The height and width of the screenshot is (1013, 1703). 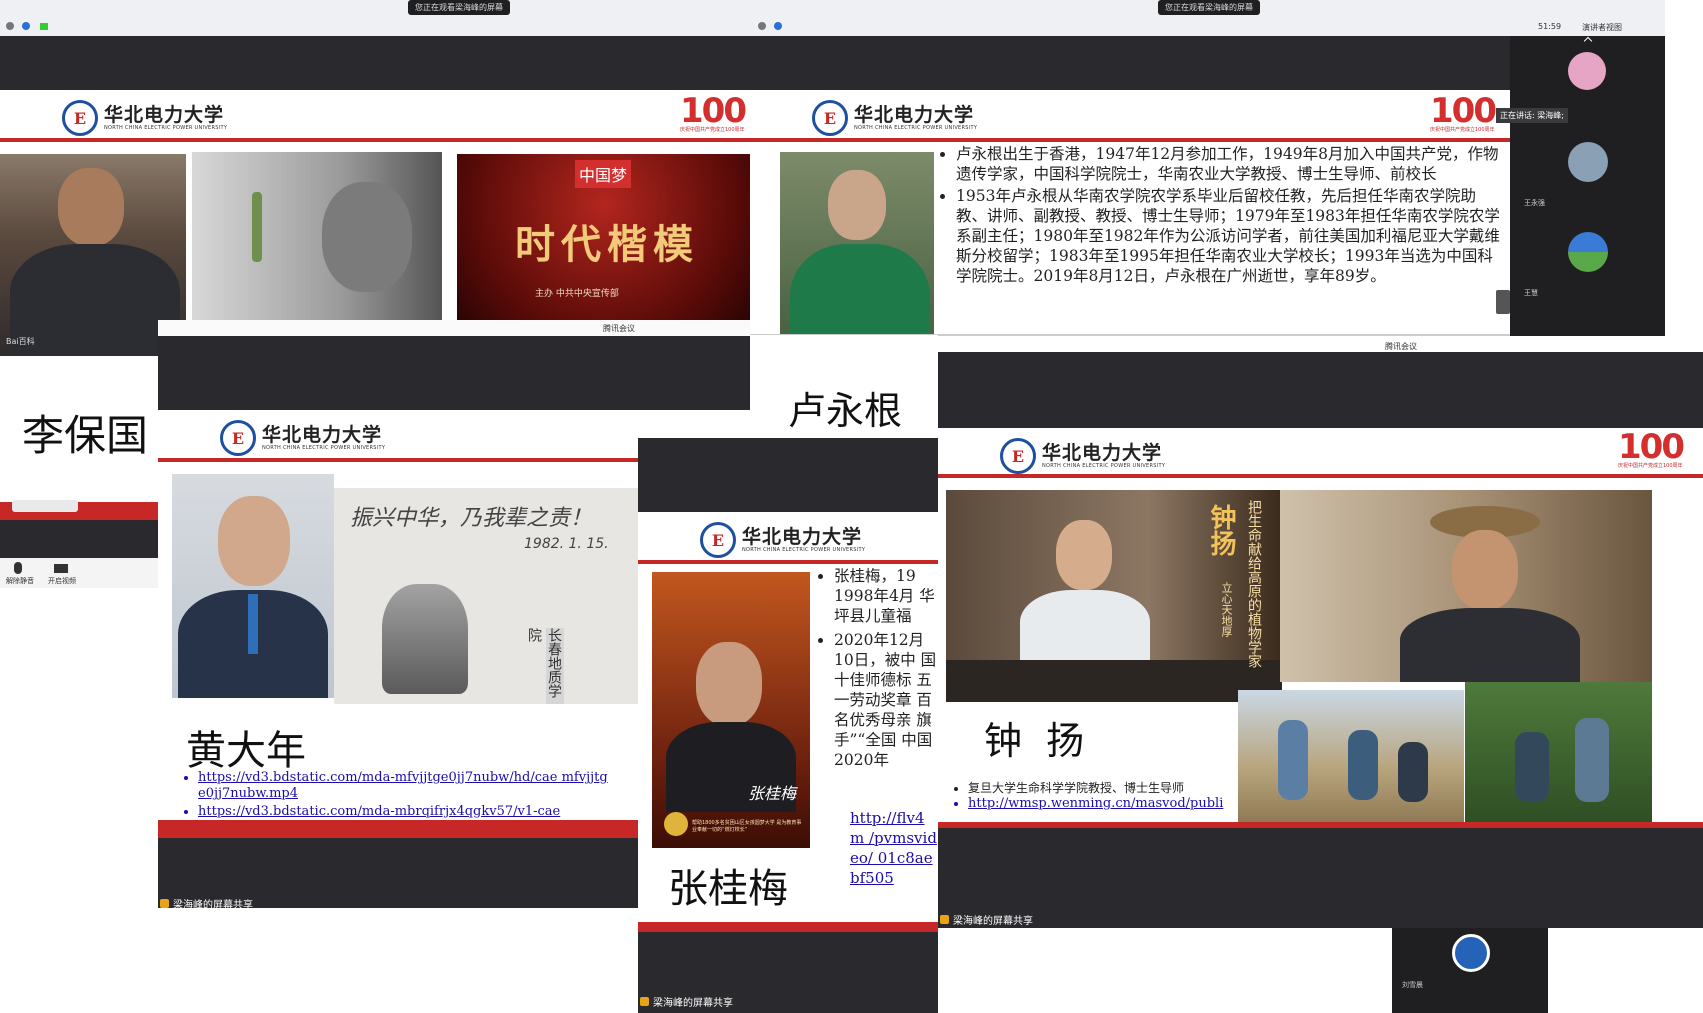 I want to click on left-window-stage, so click(x=375, y=63).